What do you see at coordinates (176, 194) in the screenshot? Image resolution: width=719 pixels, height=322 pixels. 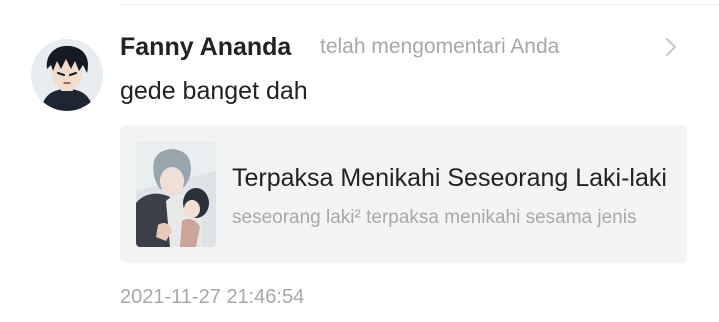 I see `comic-cover-thumbnail` at bounding box center [176, 194].